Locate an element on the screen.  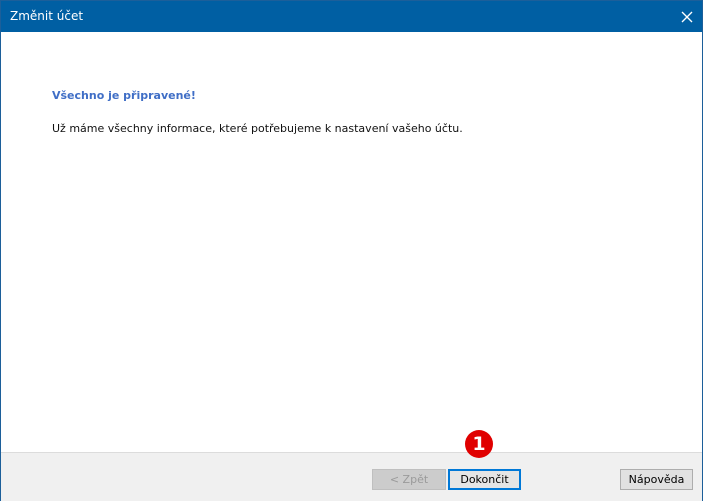
close-icon is located at coordinates (686, 16).